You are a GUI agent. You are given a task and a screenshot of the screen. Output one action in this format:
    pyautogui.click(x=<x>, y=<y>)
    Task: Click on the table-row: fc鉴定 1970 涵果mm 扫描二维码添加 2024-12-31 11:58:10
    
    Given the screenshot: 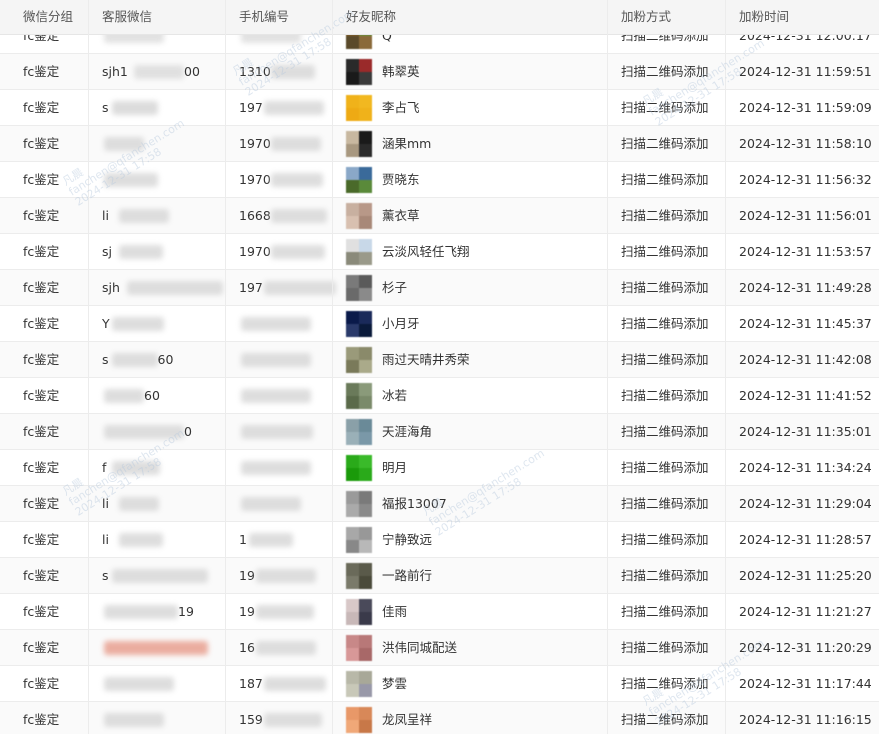 What is the action you would take?
    pyautogui.click(x=439, y=144)
    